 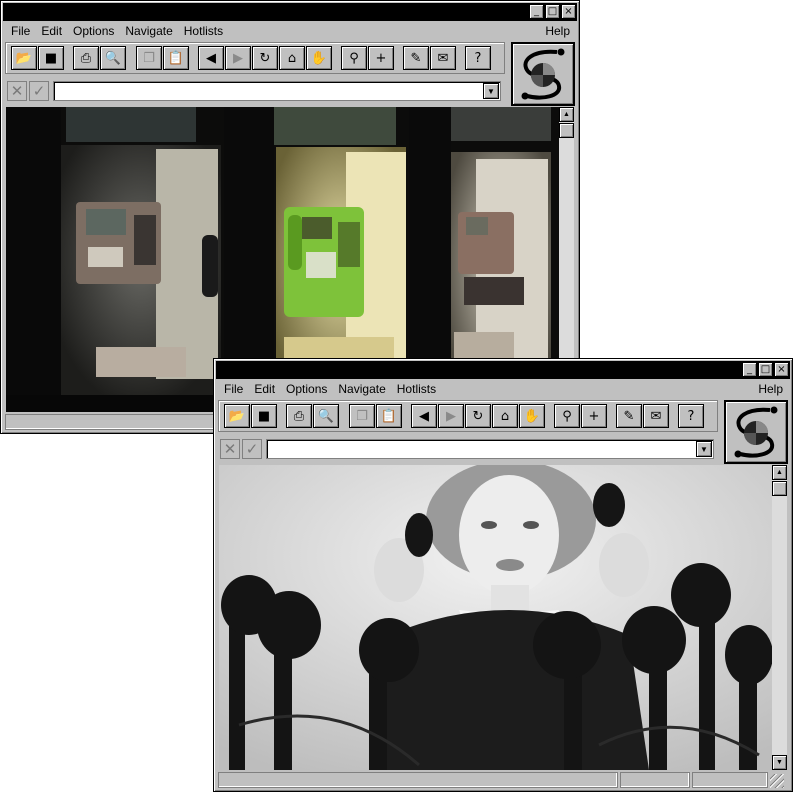 I want to click on edit-note-icon: ✎, so click(x=416, y=58).